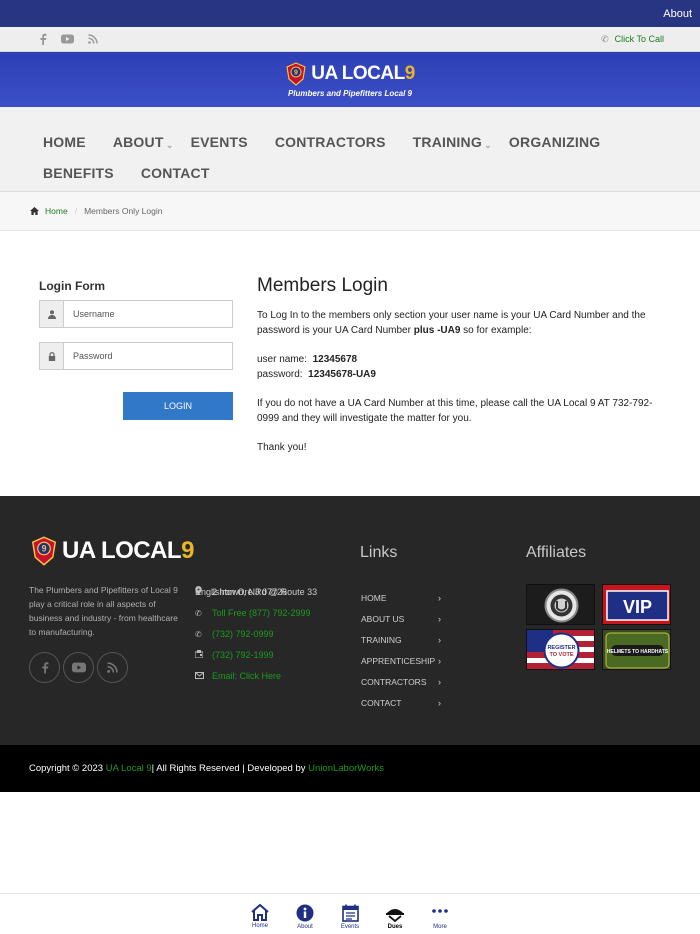 The height and width of the screenshot is (934, 700). What do you see at coordinates (379, 552) in the screenshot?
I see `footer-links-title: Links` at bounding box center [379, 552].